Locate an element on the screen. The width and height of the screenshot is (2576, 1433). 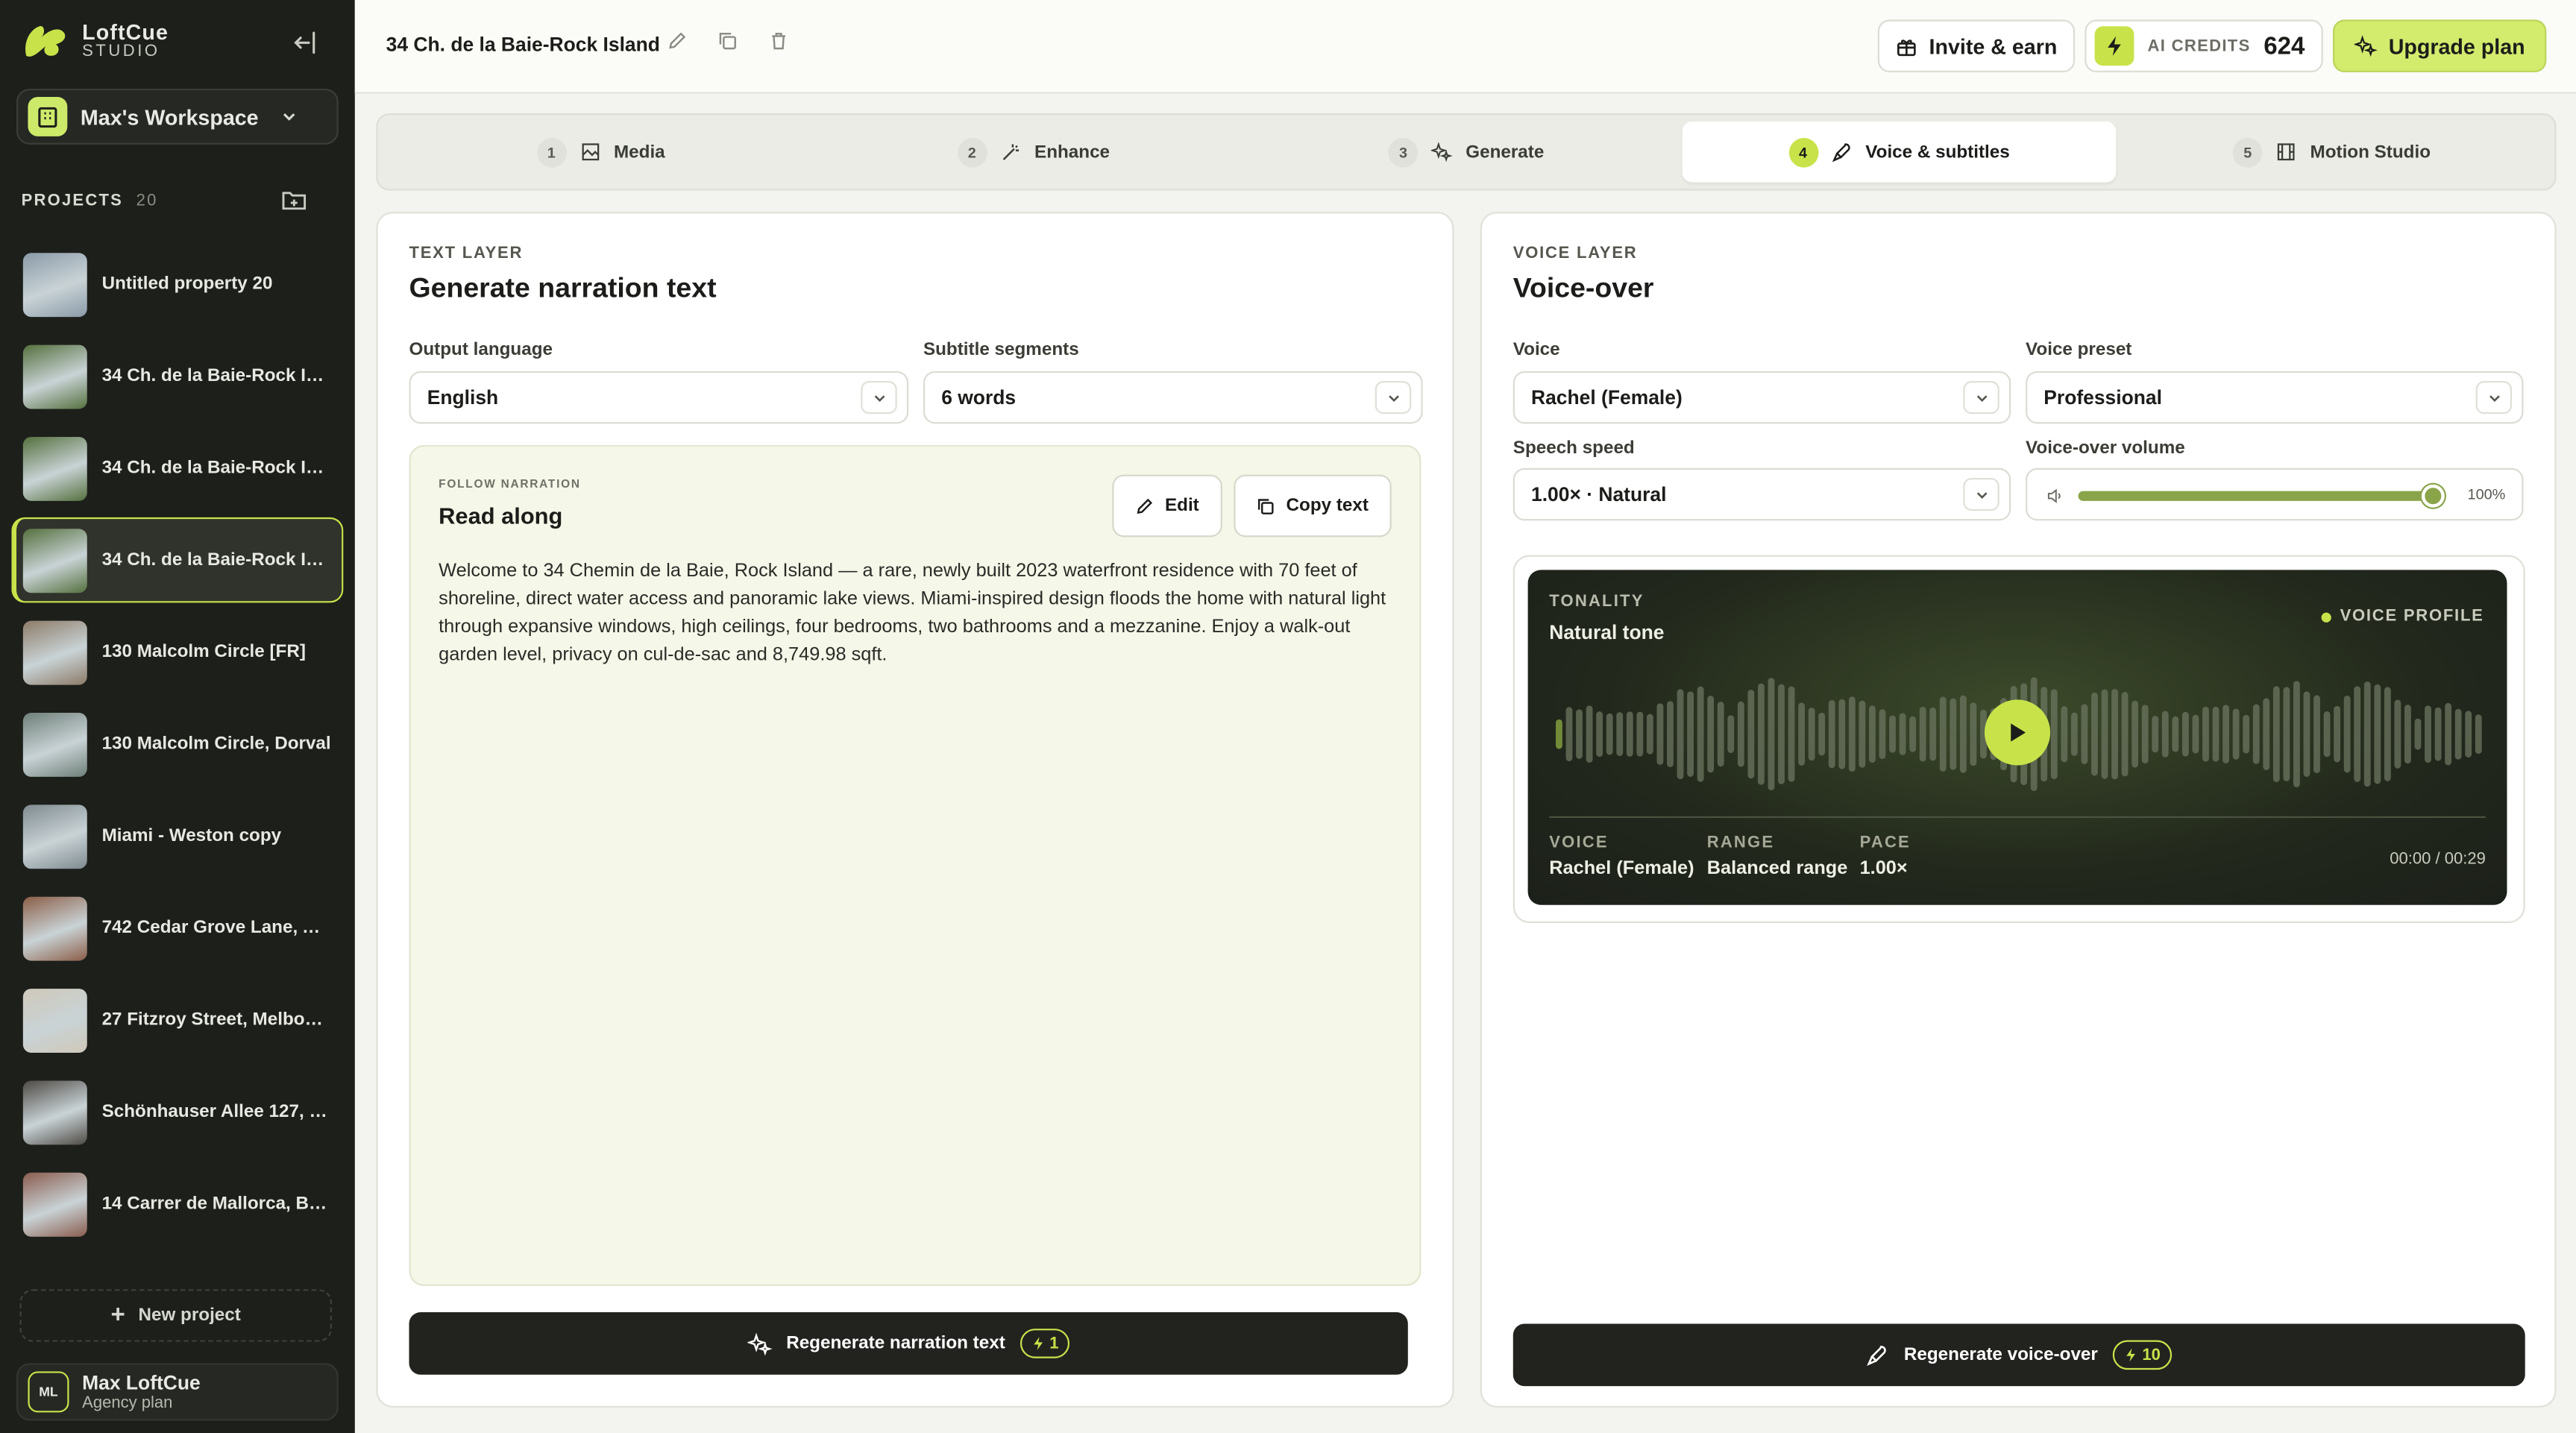
output-language-select: English is located at coordinates (659, 397).